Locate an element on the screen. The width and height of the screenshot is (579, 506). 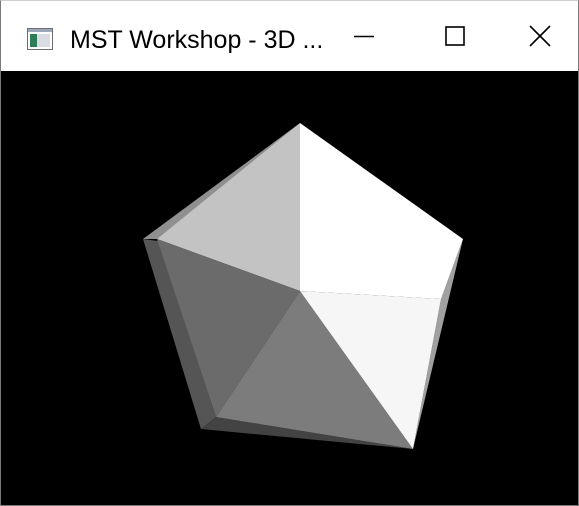
app-icon is located at coordinates (40, 39).